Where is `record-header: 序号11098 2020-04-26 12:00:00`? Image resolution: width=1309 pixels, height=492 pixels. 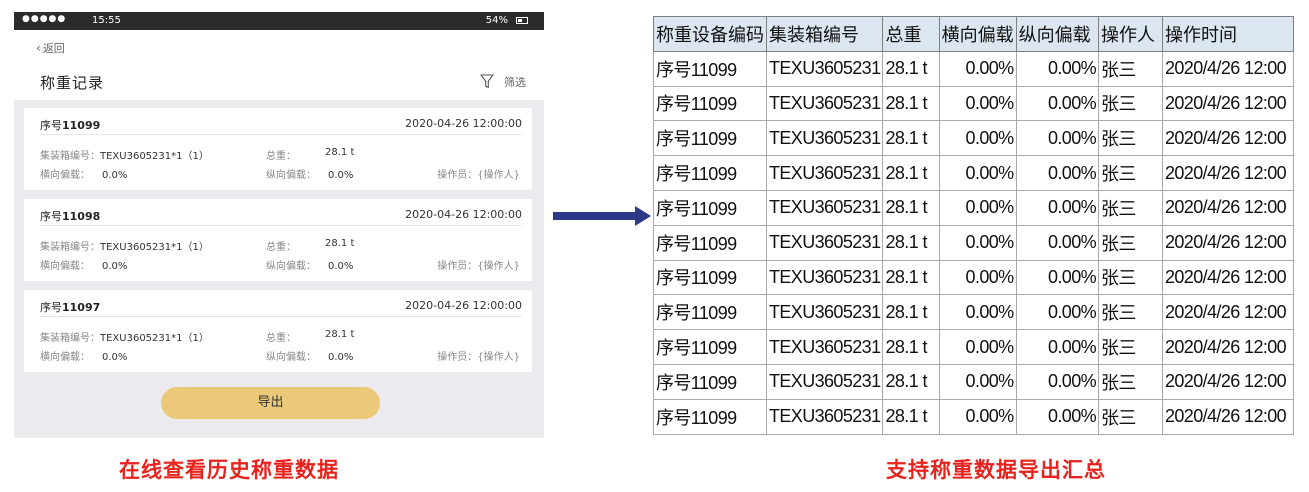 record-header: 序号11098 2020-04-26 12:00:00 is located at coordinates (281, 212).